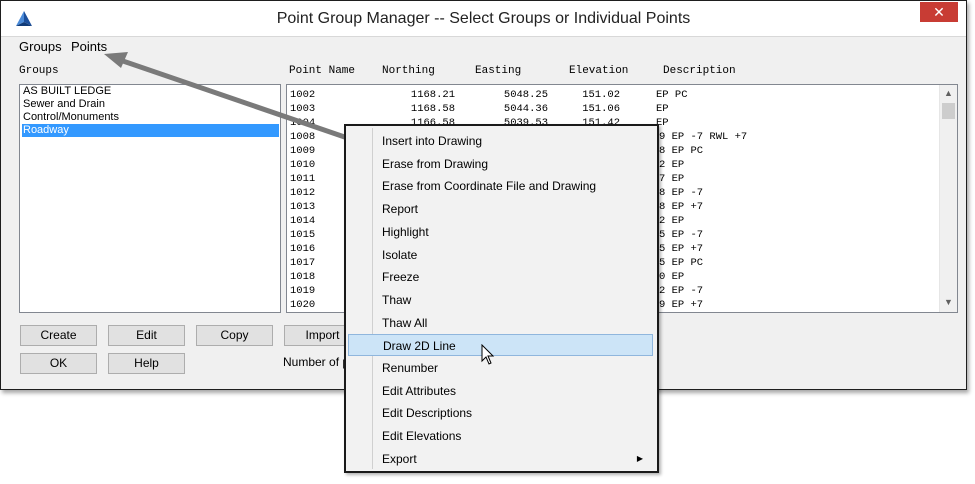 This screenshot has width=975, height=484. Describe the element at coordinates (672, 95) in the screenshot. I see `description-cell: EP PC` at that location.